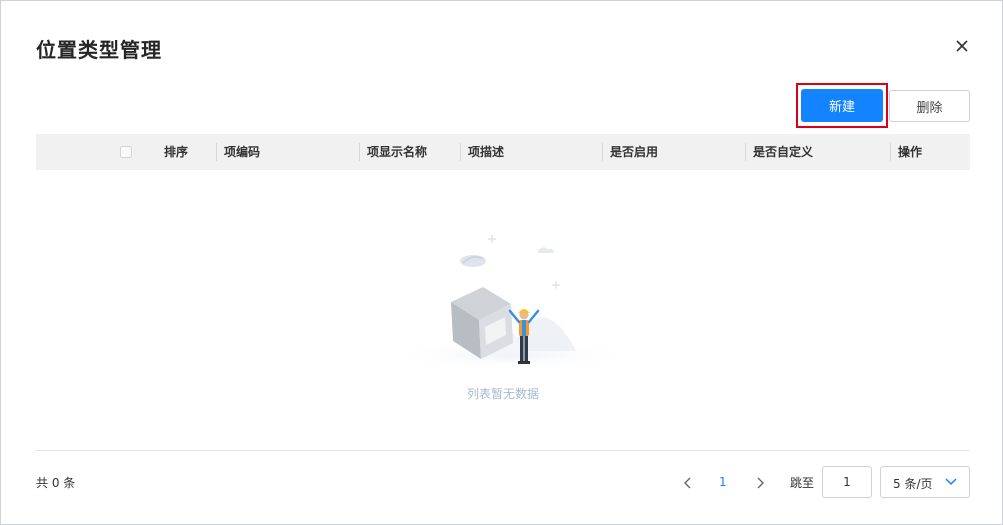  What do you see at coordinates (503, 450) in the screenshot?
I see `footer-divider` at bounding box center [503, 450].